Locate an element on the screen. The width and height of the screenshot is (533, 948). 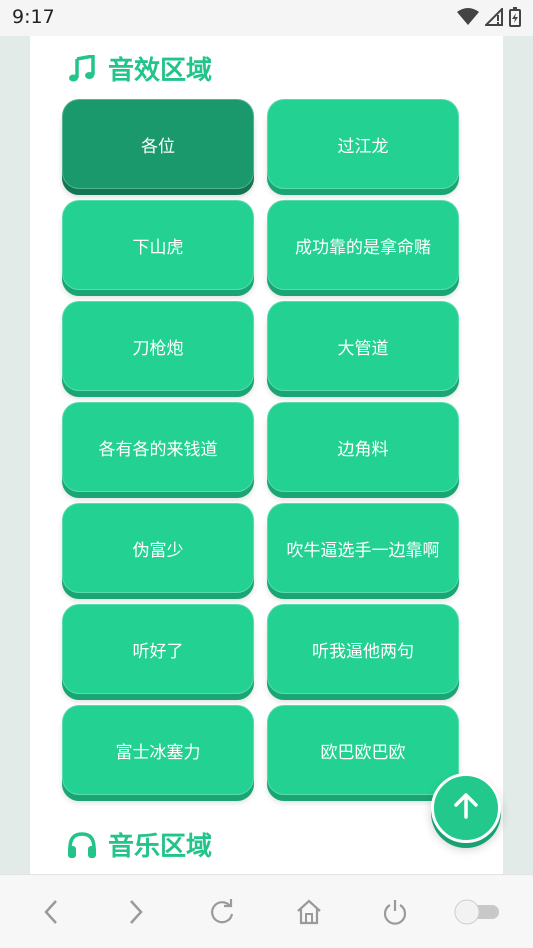
sound-button-label: 边角料 is located at coordinates (363, 449).